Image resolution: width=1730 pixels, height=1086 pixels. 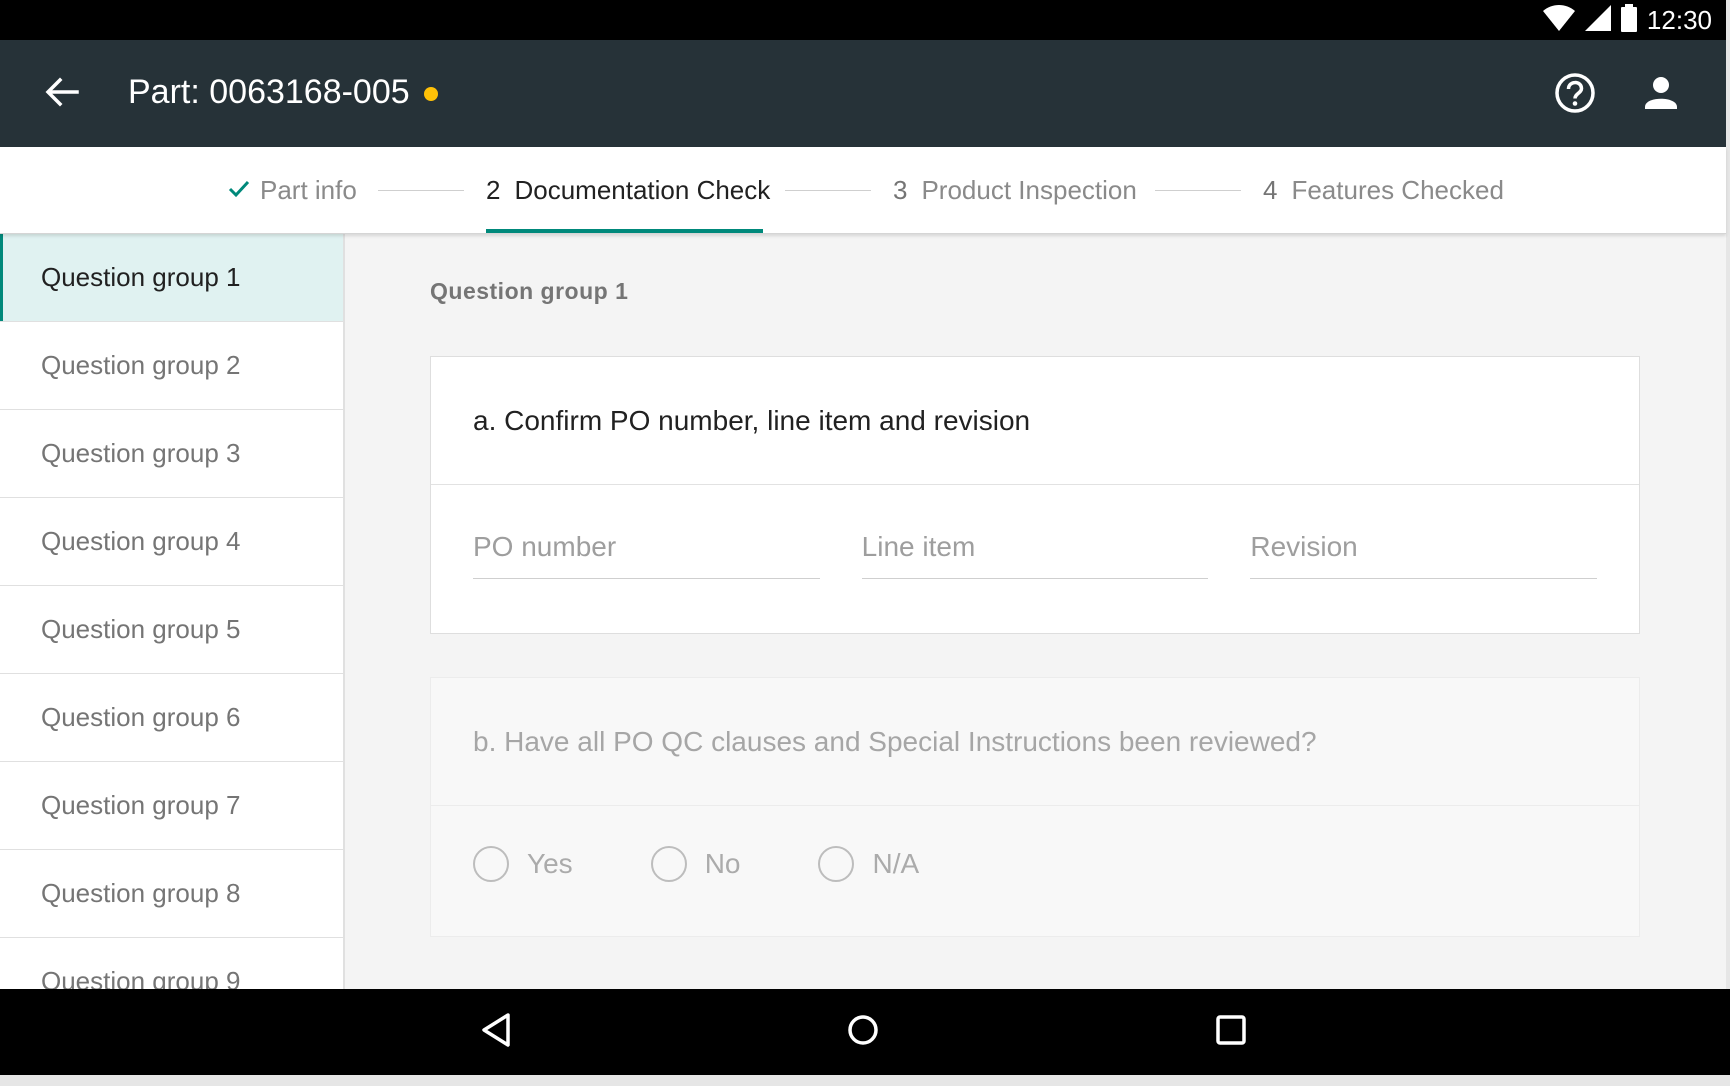 I want to click on sidebar-item-question-group-7: Question group 7, so click(x=171, y=806).